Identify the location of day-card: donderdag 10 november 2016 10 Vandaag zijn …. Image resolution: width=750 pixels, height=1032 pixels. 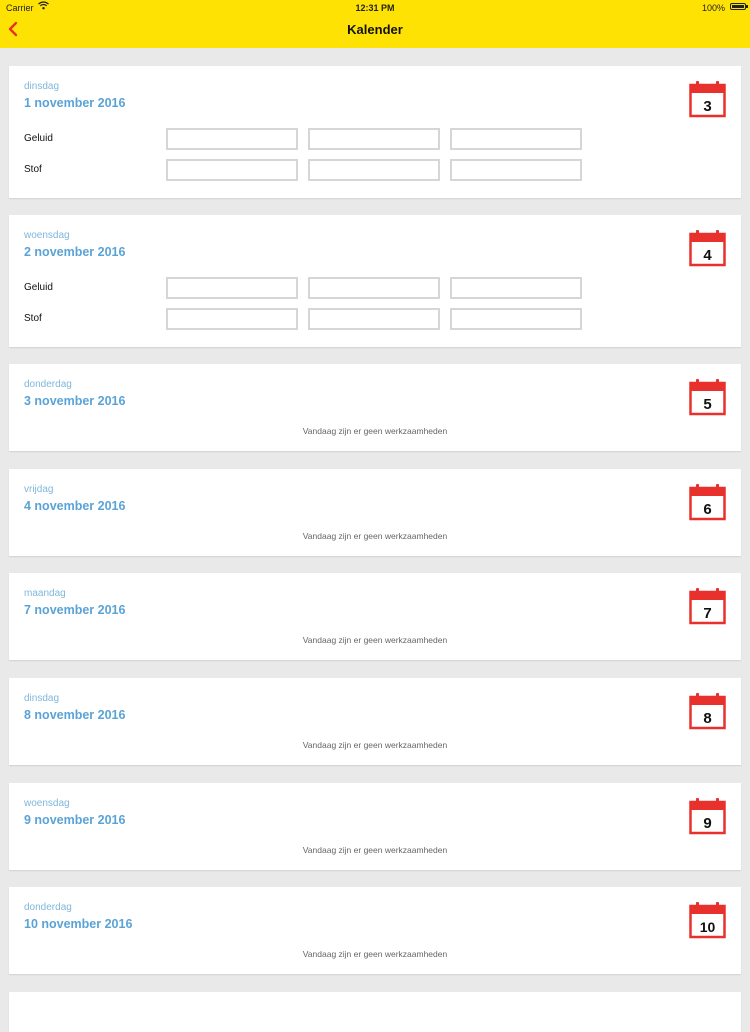
(375, 930).